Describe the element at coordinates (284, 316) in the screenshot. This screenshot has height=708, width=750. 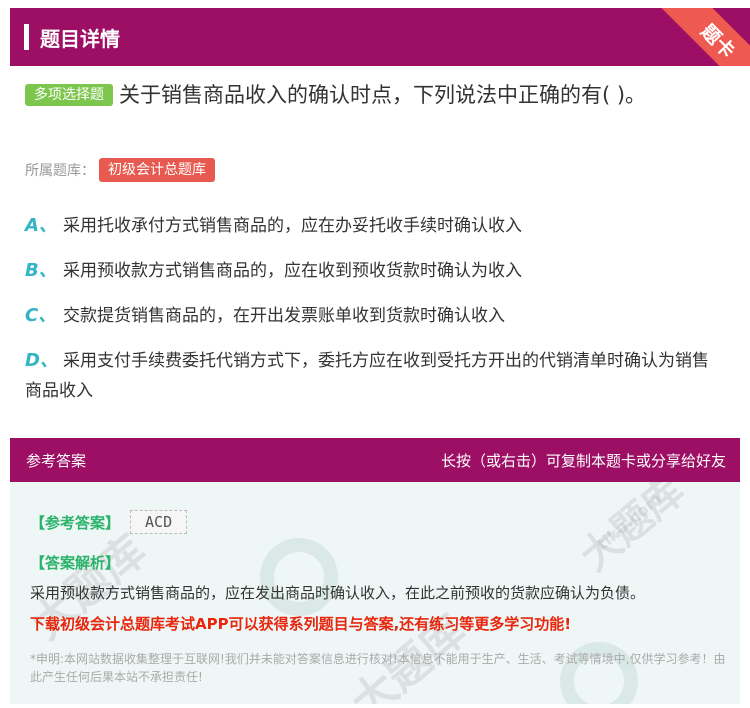
I see `option-text: 交款提货销售商品的，在开出发票账单收到货款时确认收入` at that location.